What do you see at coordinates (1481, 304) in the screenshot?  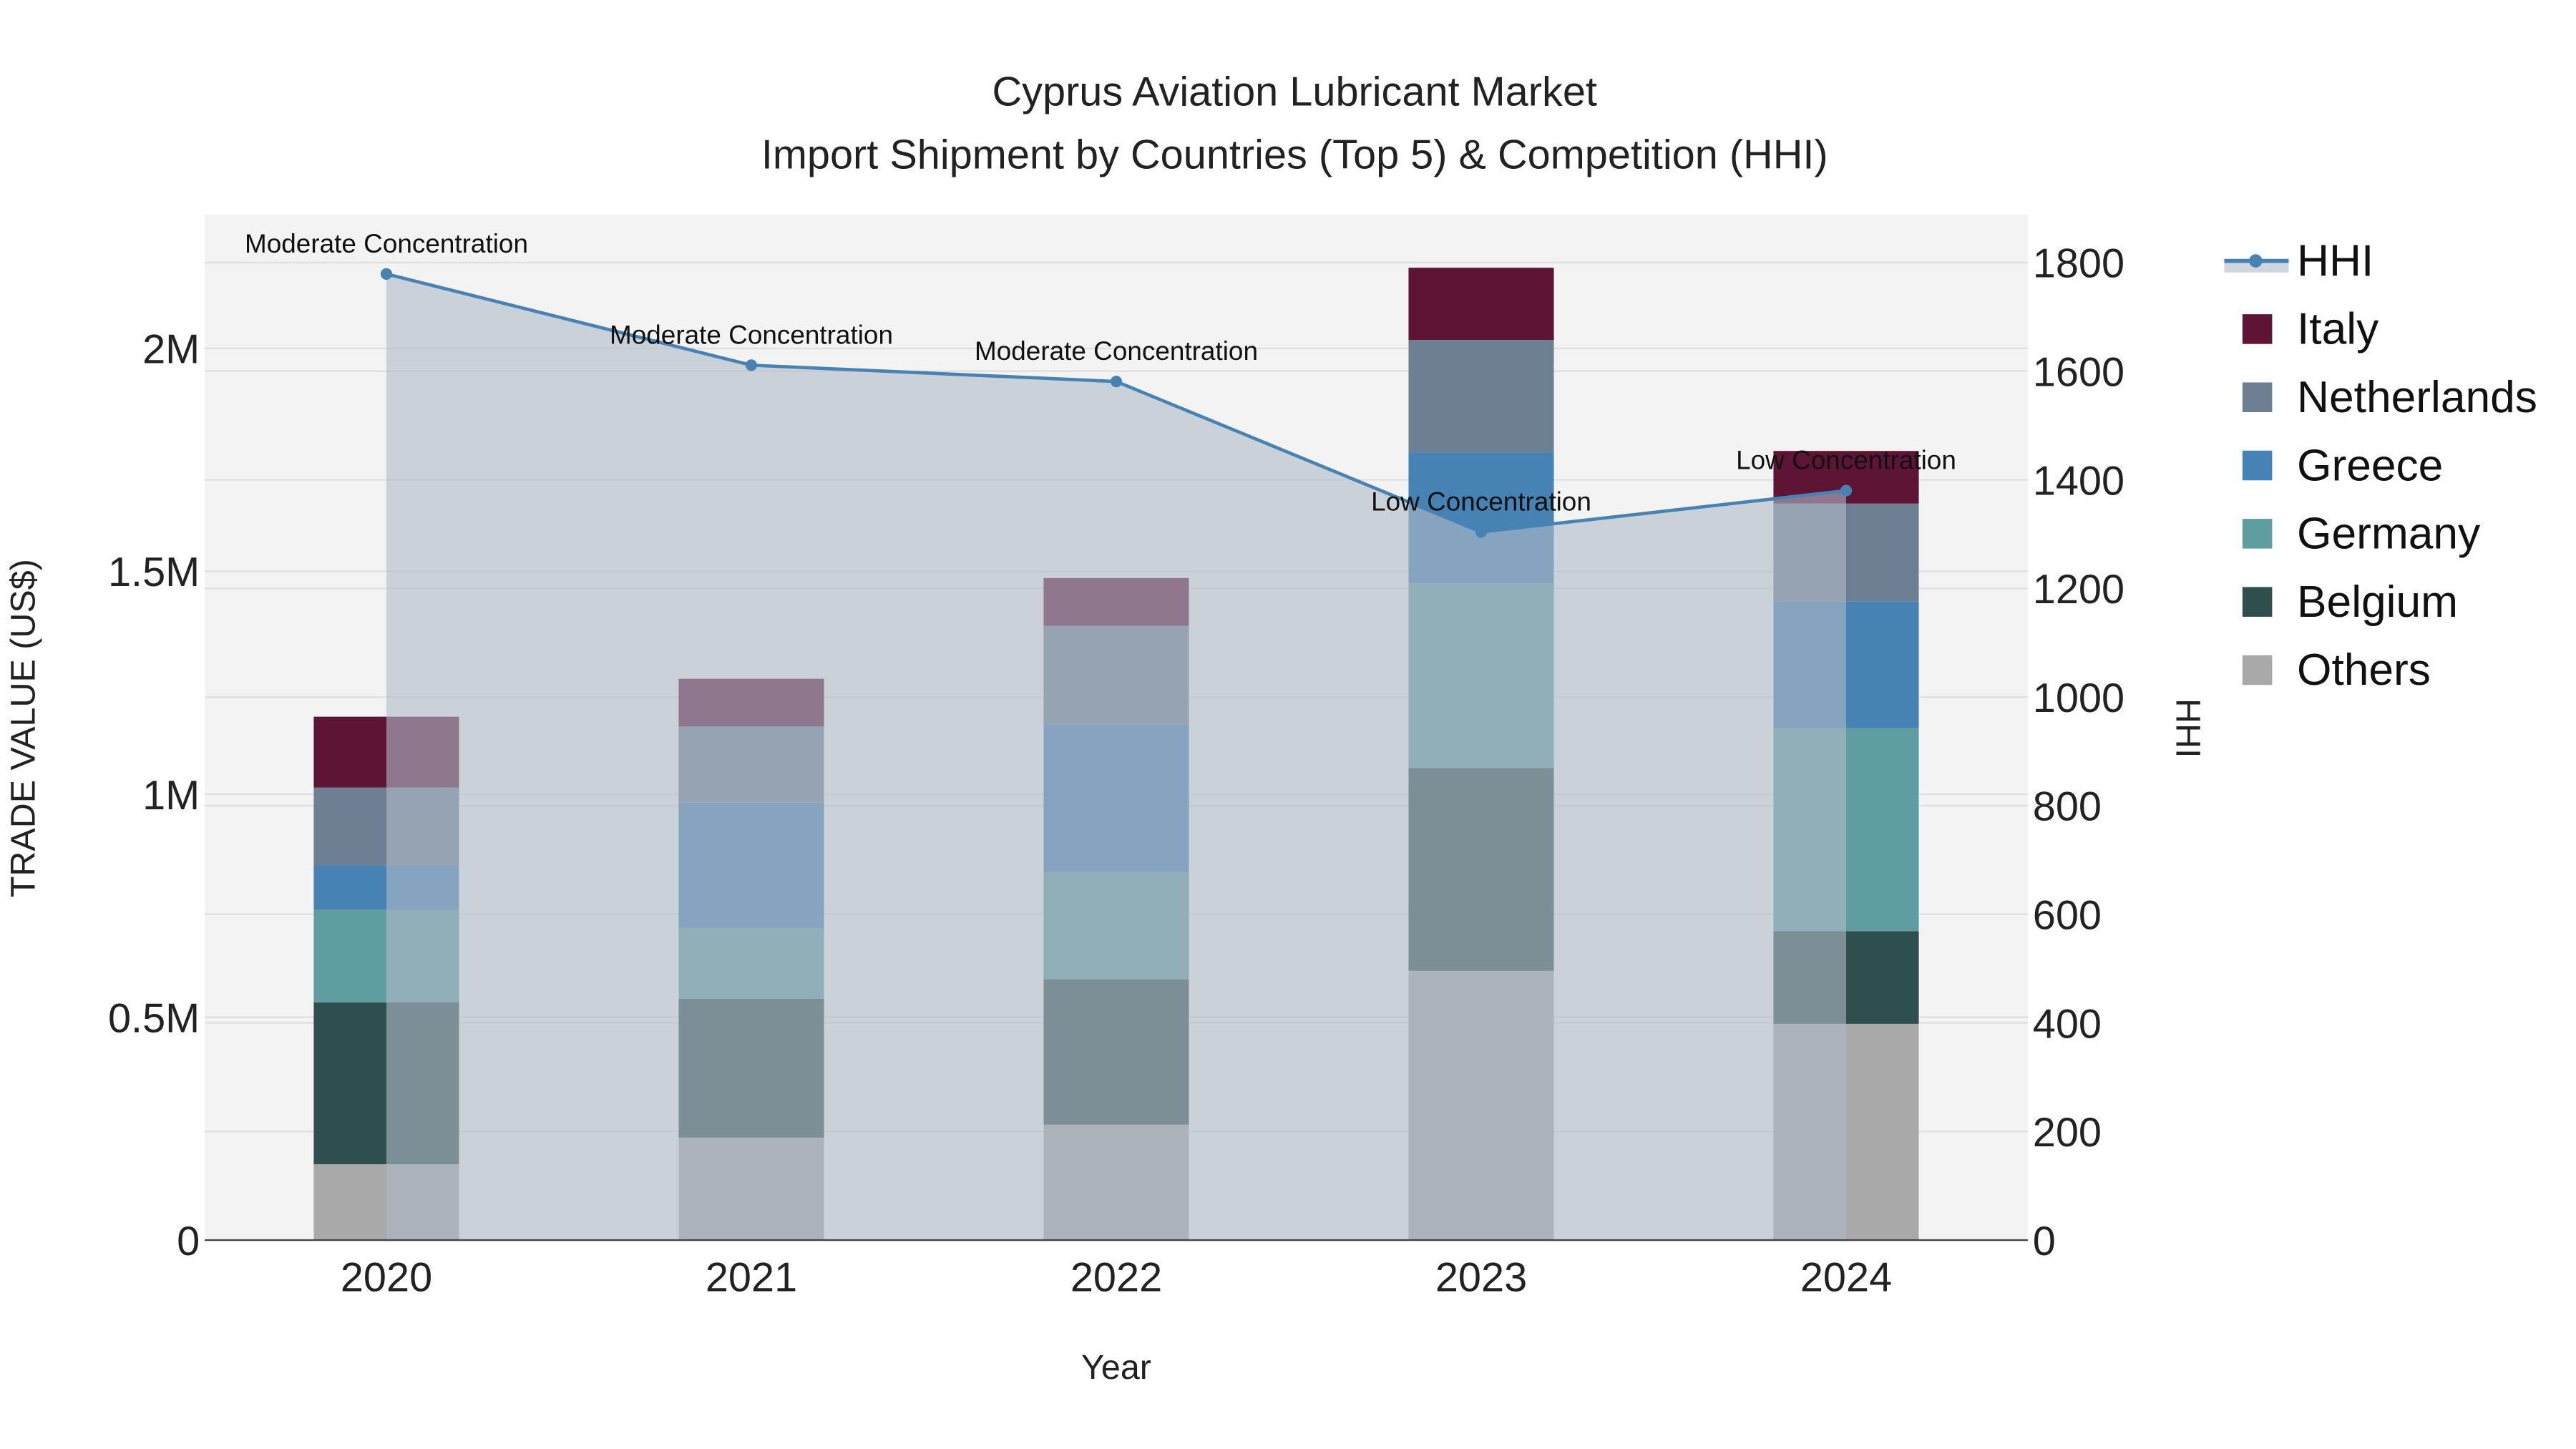 I see `bar-italy-2023` at bounding box center [1481, 304].